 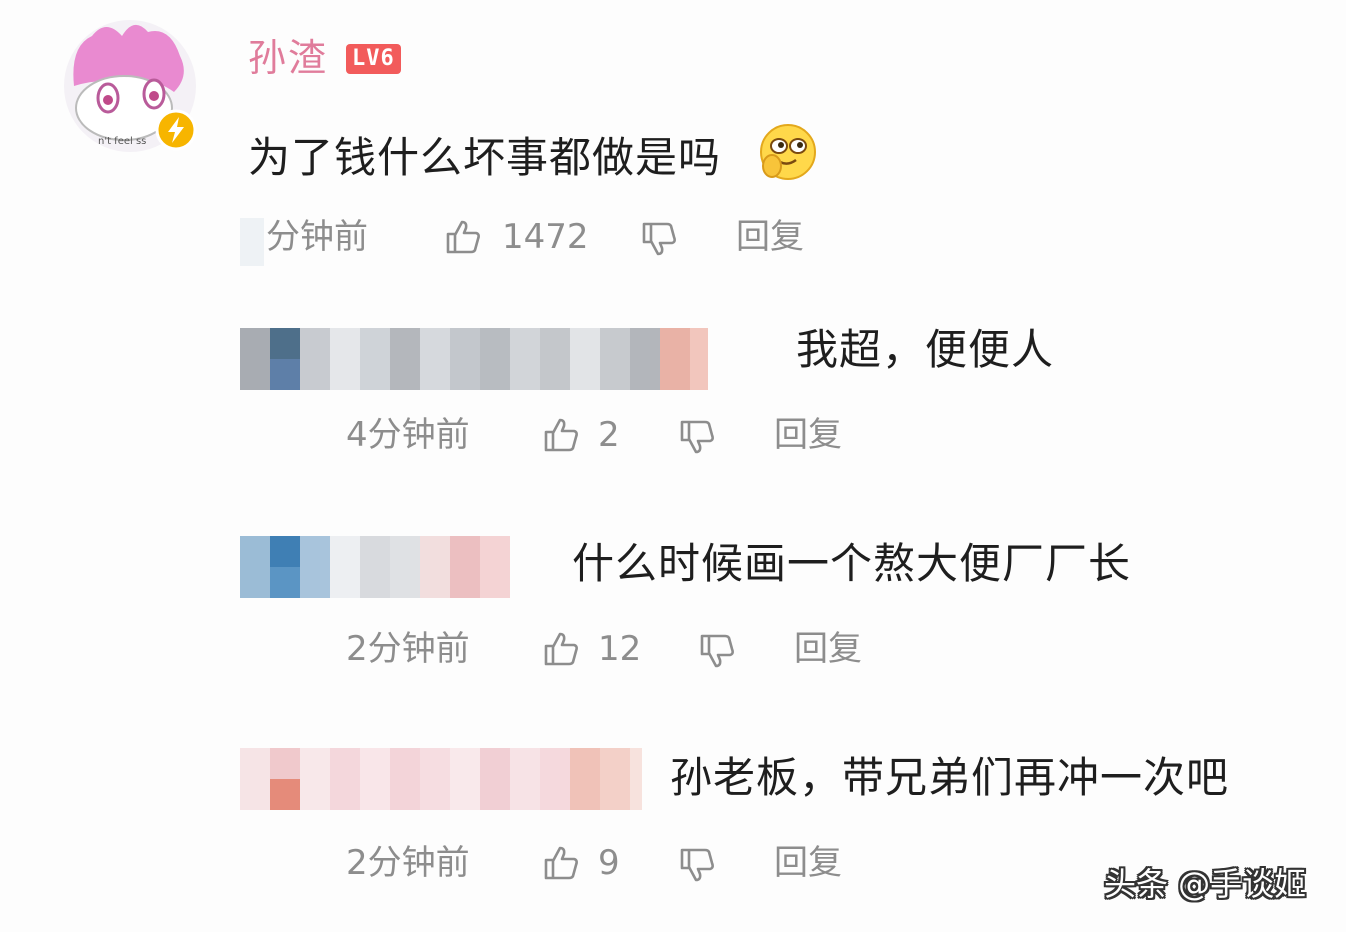 I want to click on svg-text: n't feel ss, so click(x=122, y=141).